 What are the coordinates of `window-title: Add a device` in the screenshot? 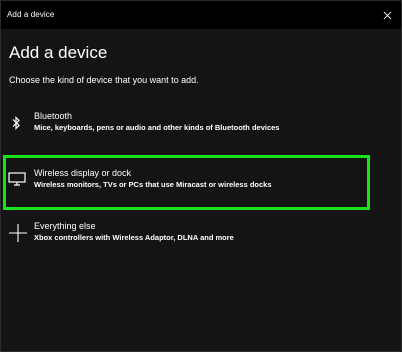 It's located at (31, 14).